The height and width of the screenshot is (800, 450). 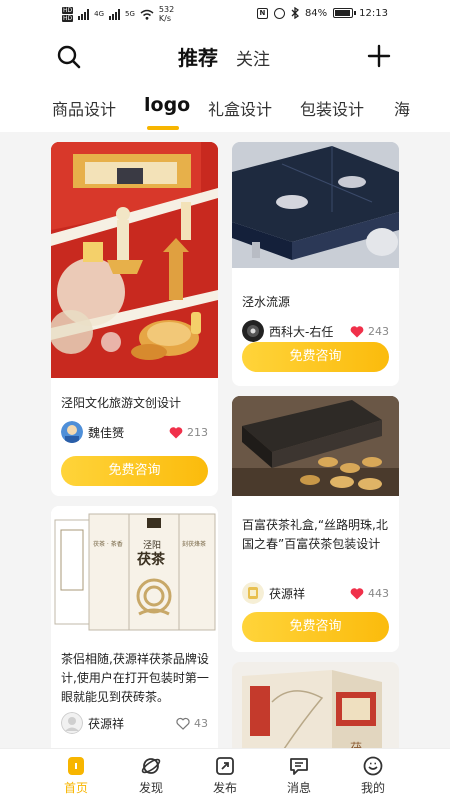 I want to click on feed-switch: 推荐 关注, so click(x=224, y=56).